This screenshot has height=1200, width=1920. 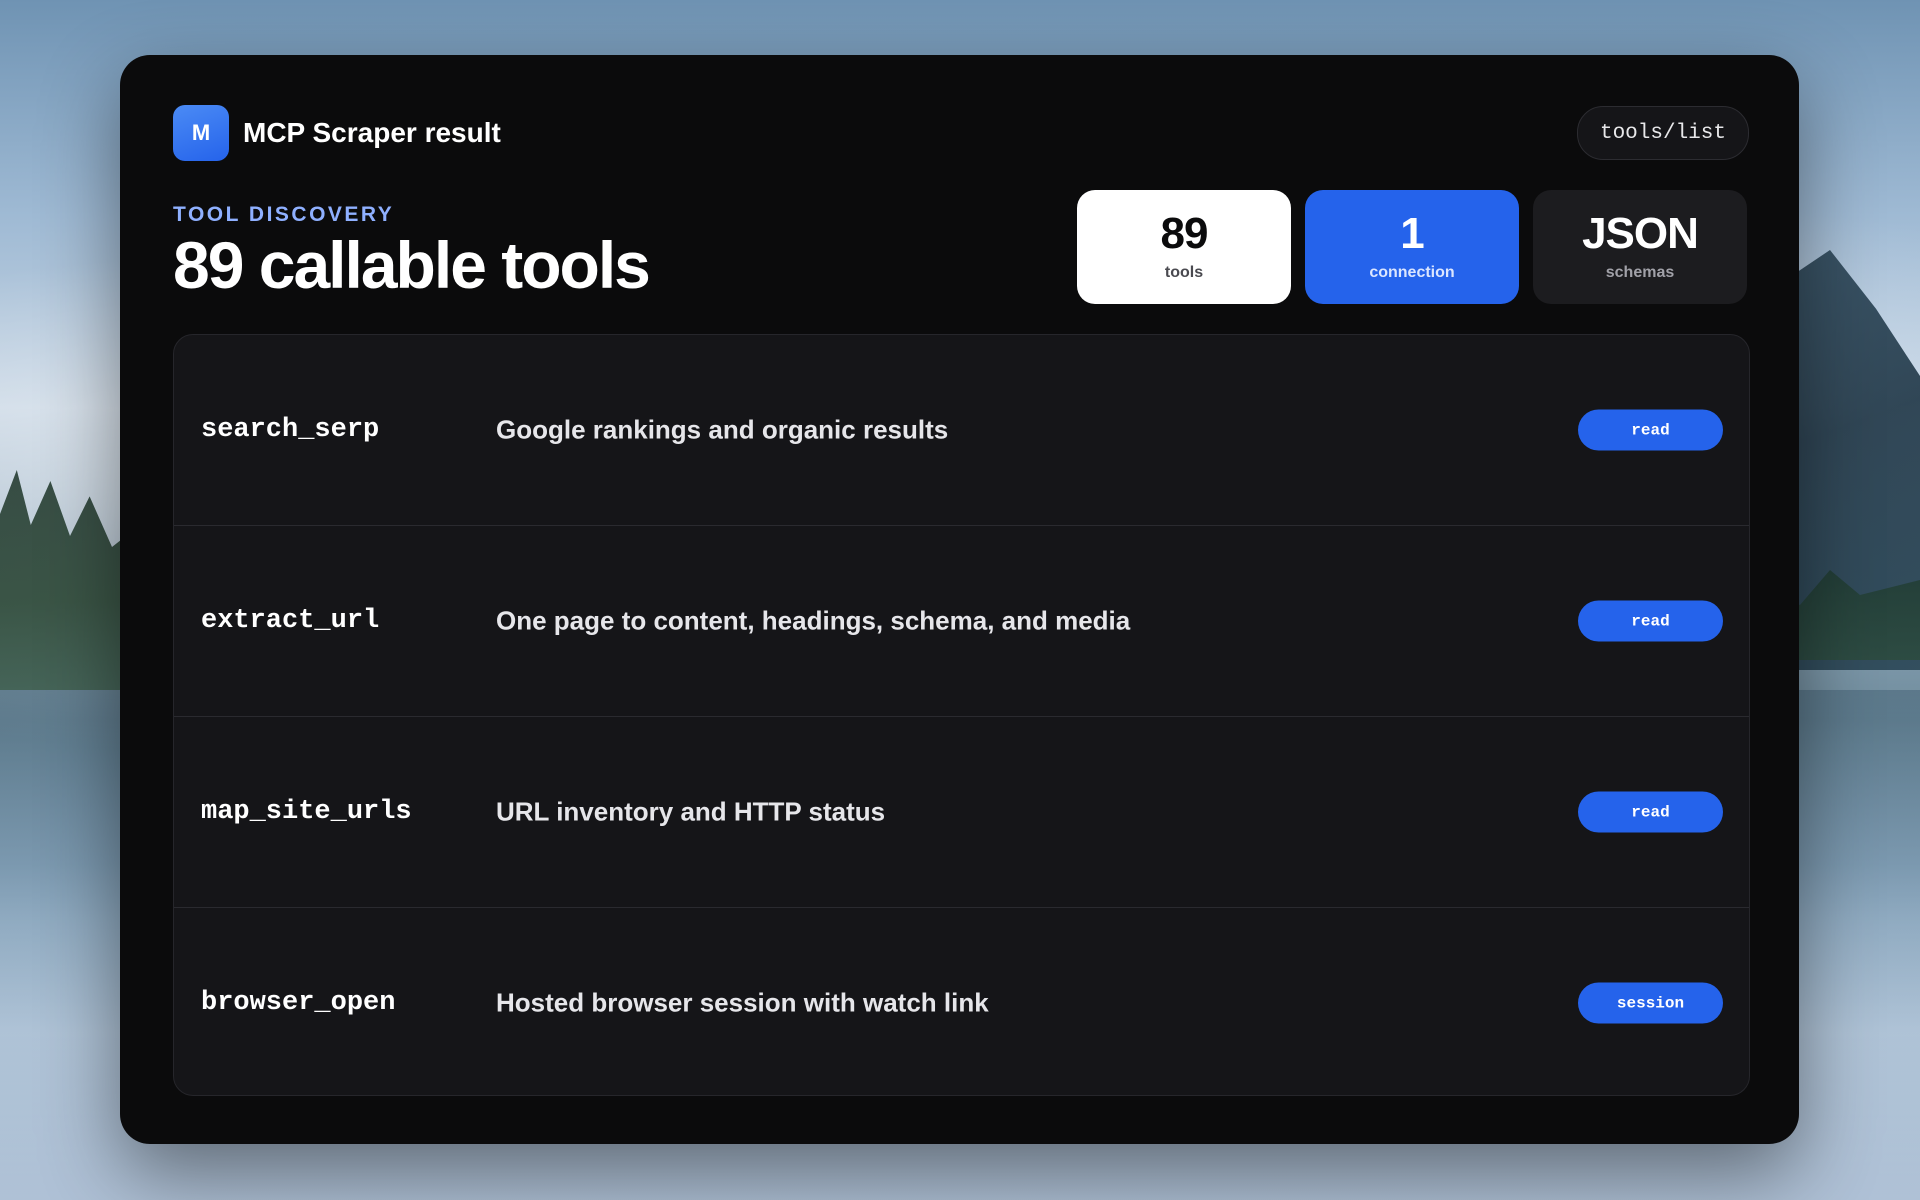 What do you see at coordinates (1650, 1003) in the screenshot?
I see `access-badge: session` at bounding box center [1650, 1003].